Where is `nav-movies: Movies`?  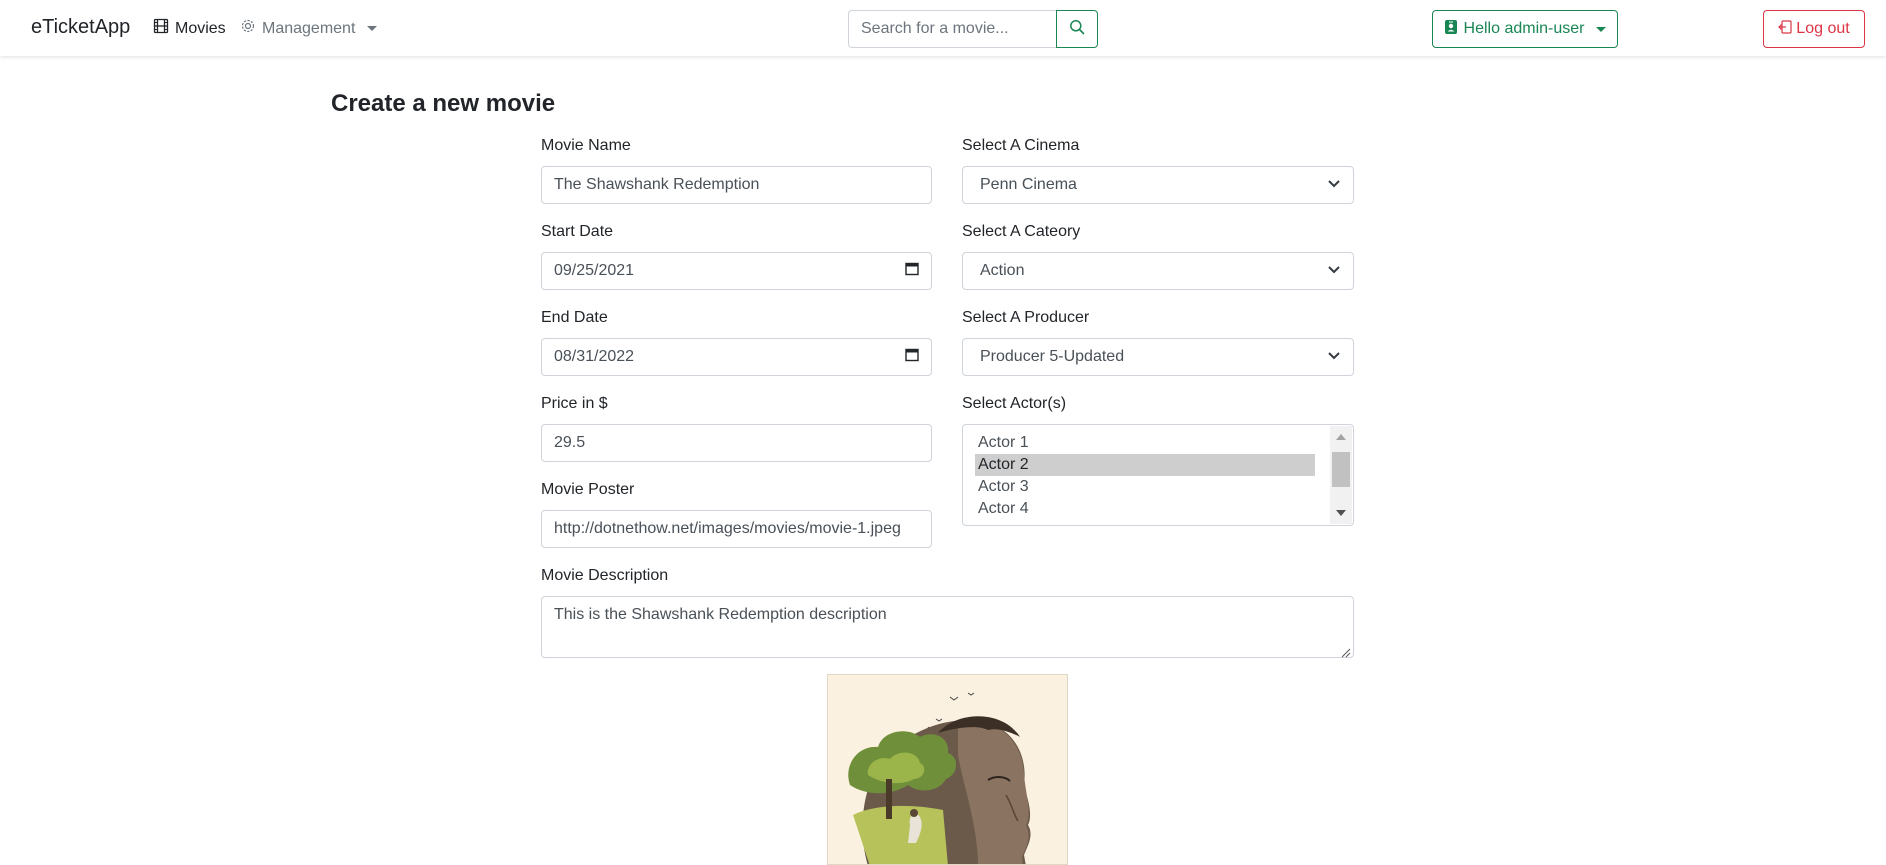 nav-movies: Movies is located at coordinates (189, 28).